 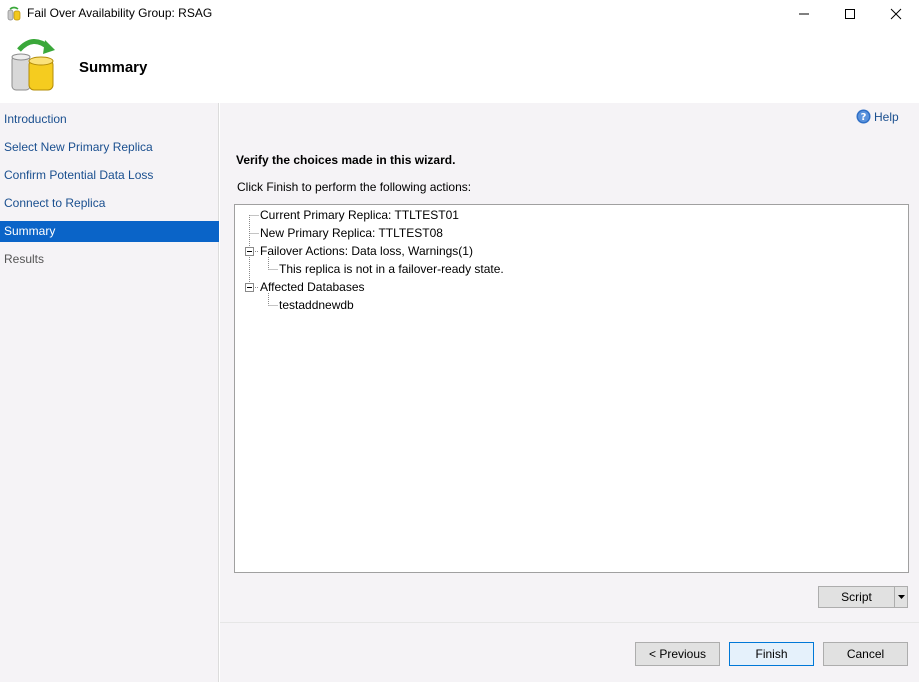 I want to click on tree-node-database: testaddnewdb, so click(x=316, y=305).